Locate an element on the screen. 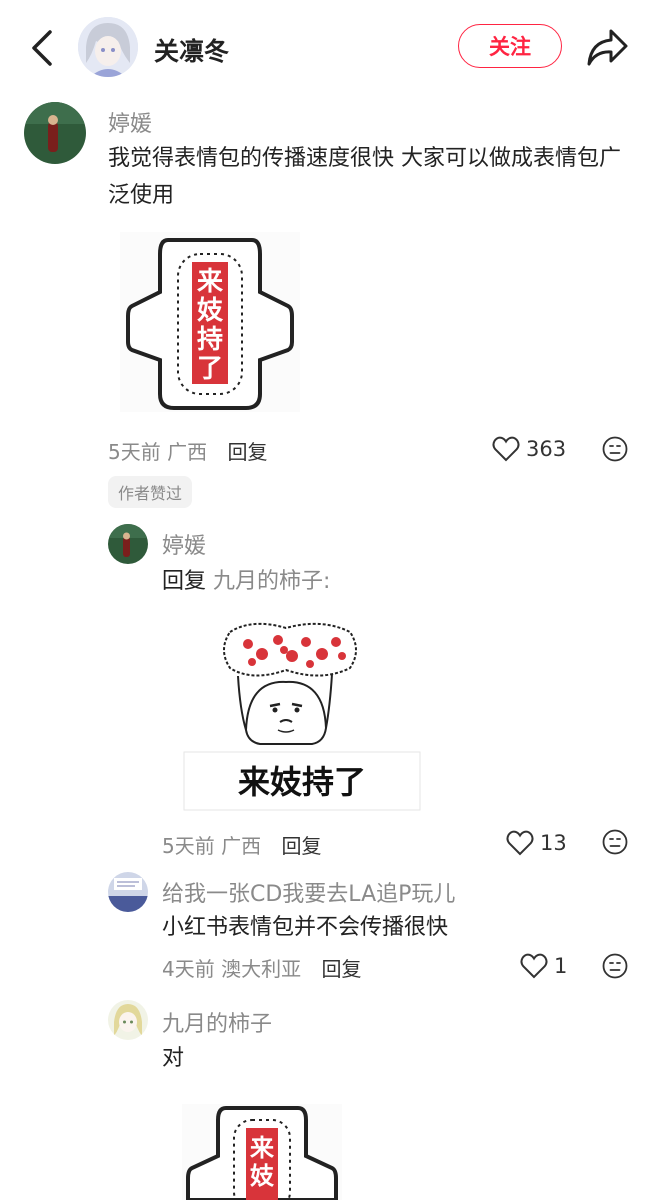  comment-text: 对 is located at coordinates (173, 1058).